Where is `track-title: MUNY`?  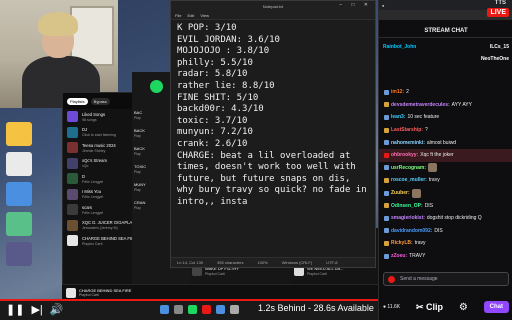
track-title: MUNY is located at coordinates (140, 184).